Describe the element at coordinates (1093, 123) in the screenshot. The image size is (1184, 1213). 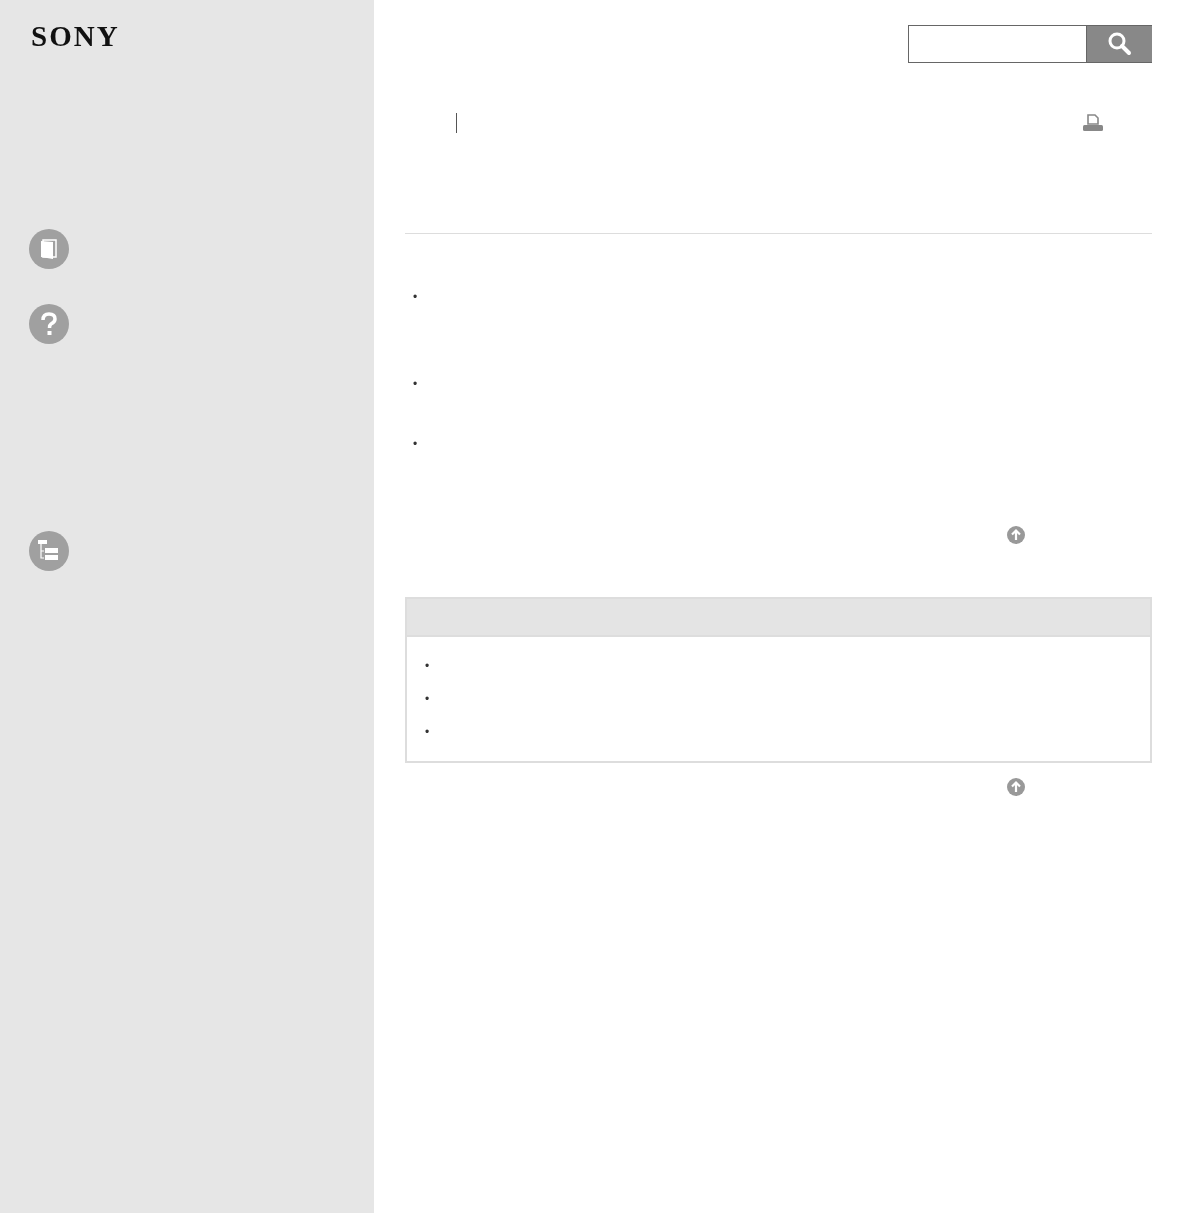
I see `print-icon` at that location.